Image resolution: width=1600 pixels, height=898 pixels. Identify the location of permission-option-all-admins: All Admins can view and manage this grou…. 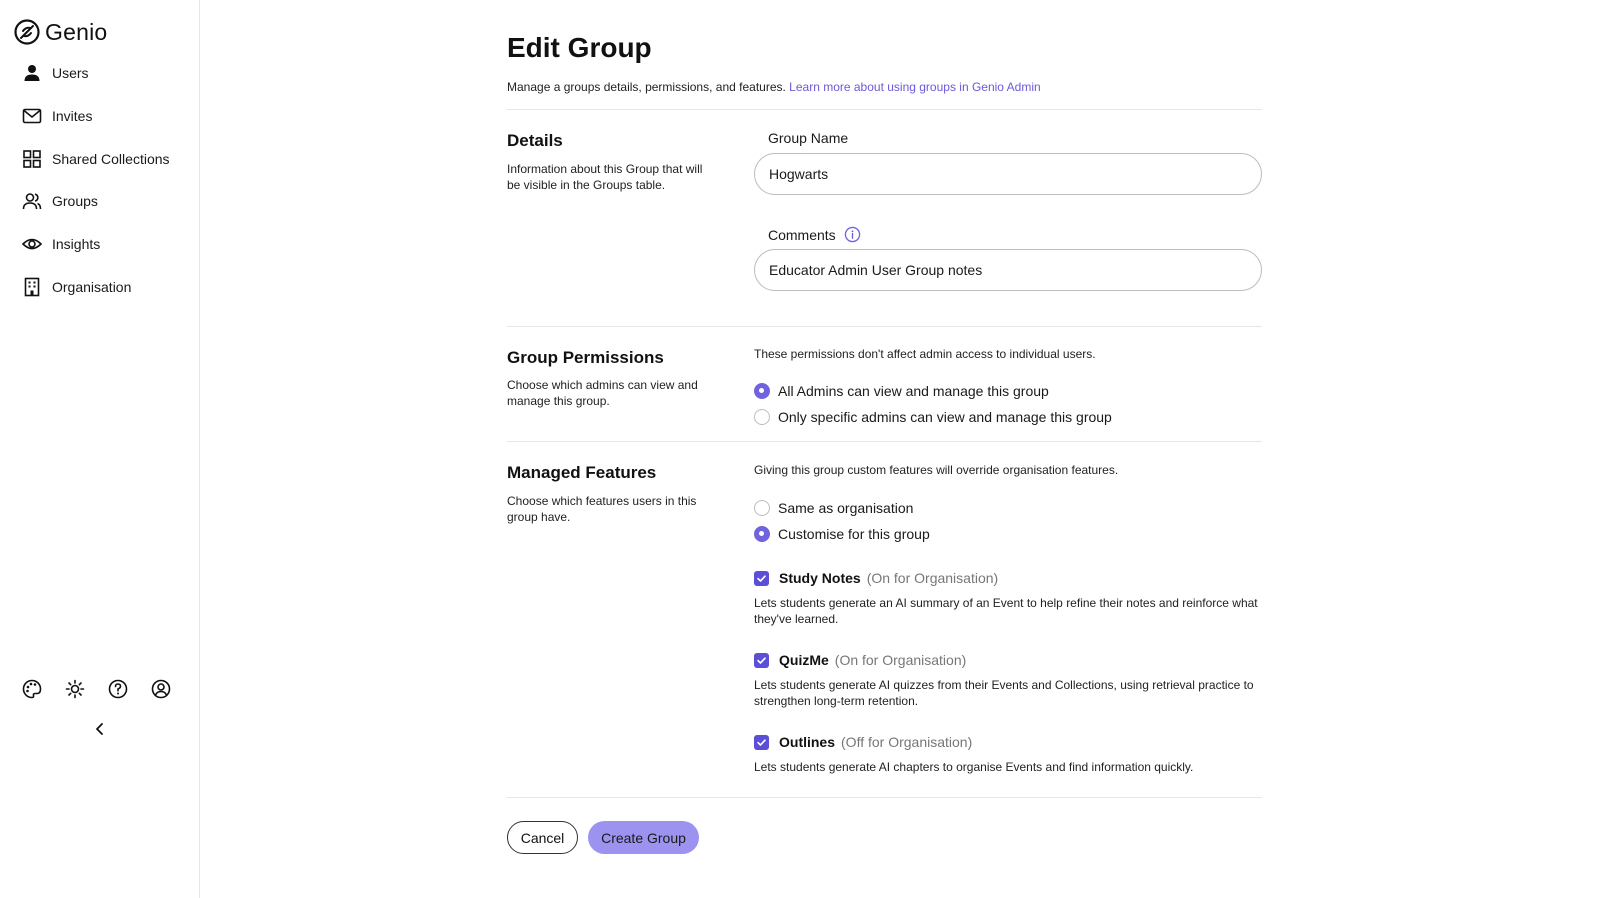
(901, 391).